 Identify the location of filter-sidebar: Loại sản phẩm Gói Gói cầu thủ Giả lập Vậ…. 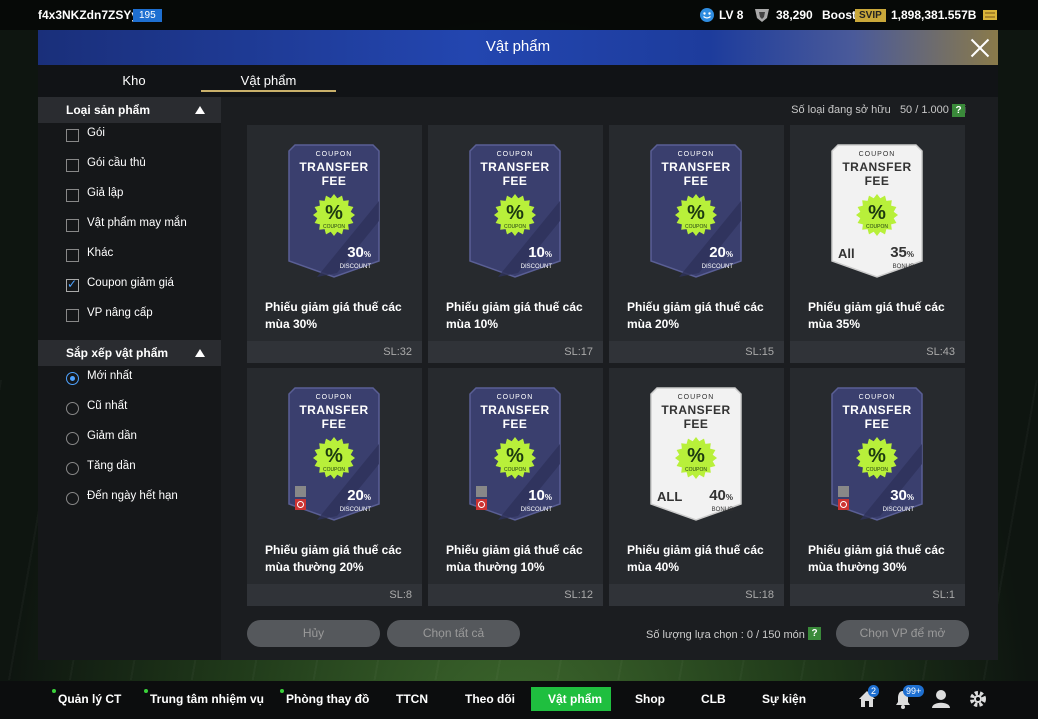
(129, 378).